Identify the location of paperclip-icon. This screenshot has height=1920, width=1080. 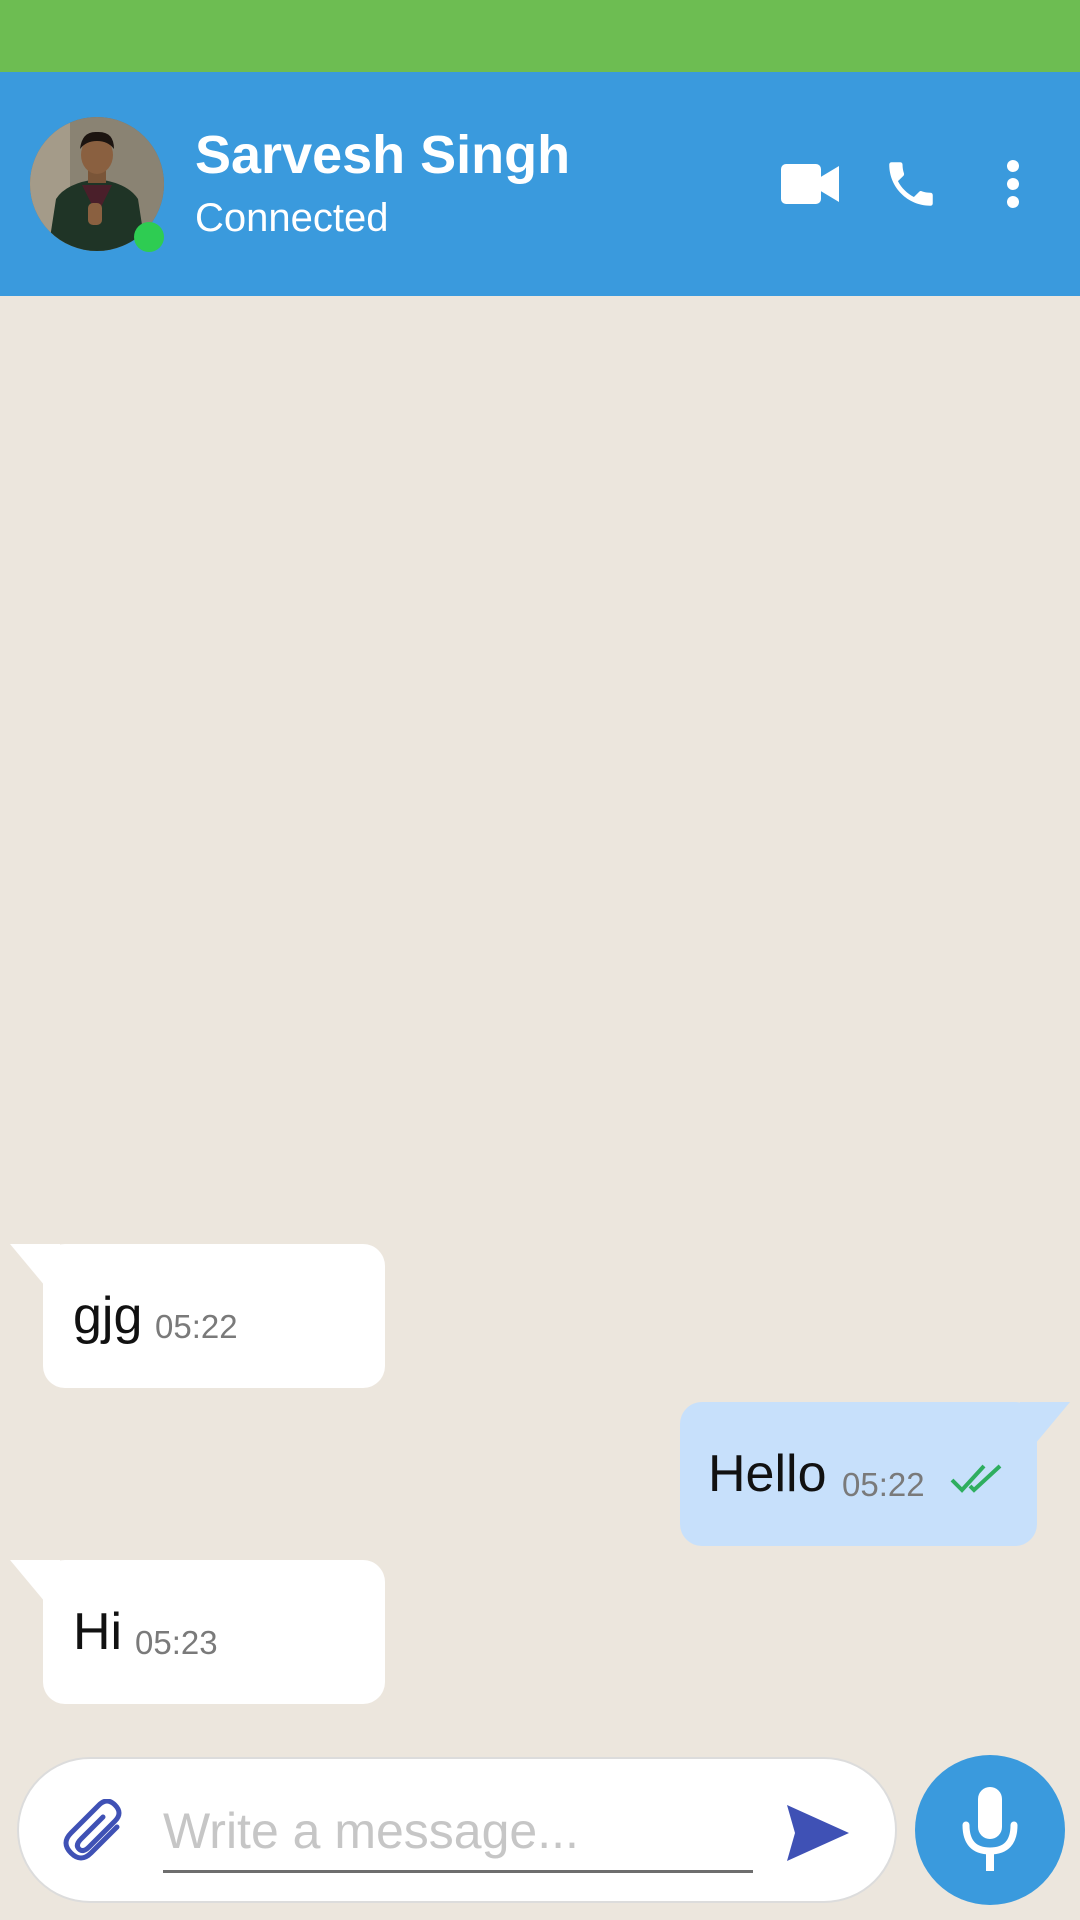
(98, 1833).